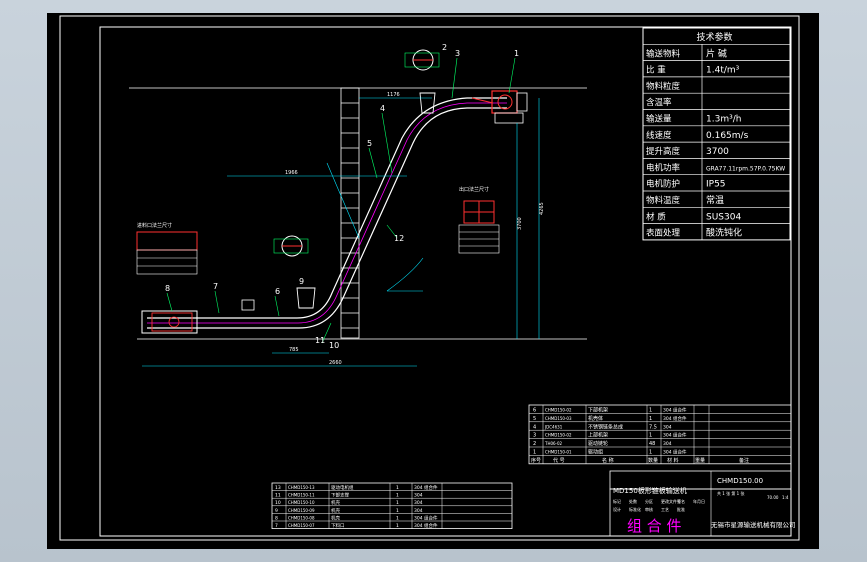 This screenshot has width=867, height=562. I want to click on signature-cell: 年月日, so click(699, 501).